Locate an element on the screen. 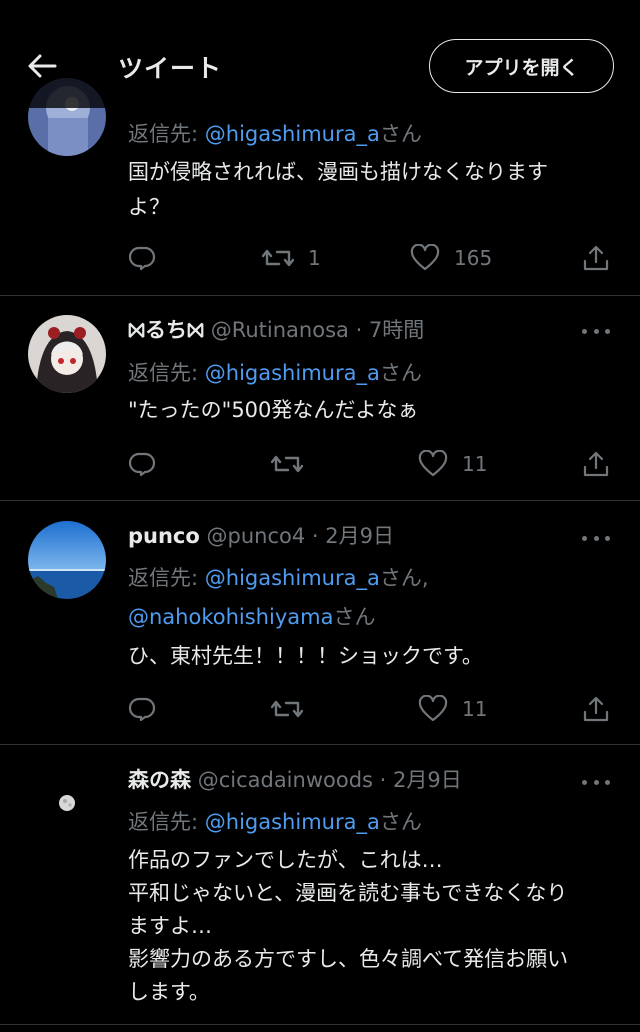 The width and height of the screenshot is (640, 1032). handle: @Rutinanosa is located at coordinates (280, 330).